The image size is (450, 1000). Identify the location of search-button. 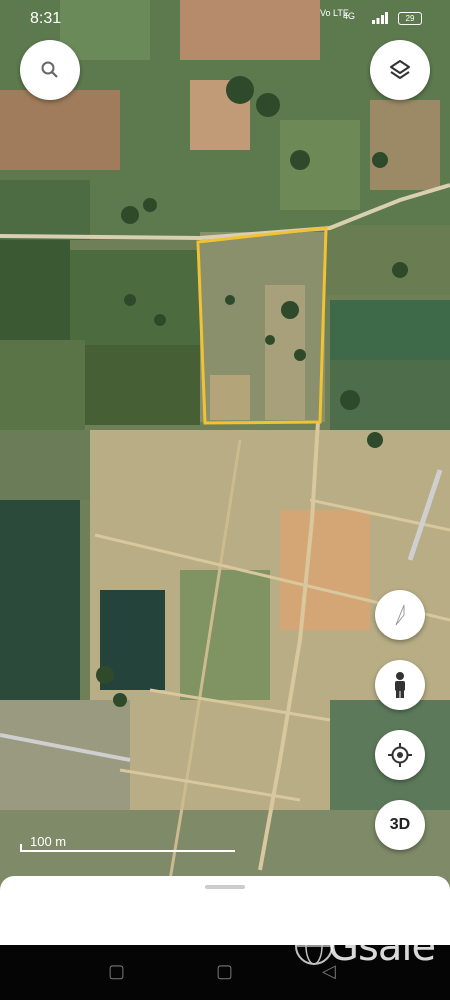
(50, 70).